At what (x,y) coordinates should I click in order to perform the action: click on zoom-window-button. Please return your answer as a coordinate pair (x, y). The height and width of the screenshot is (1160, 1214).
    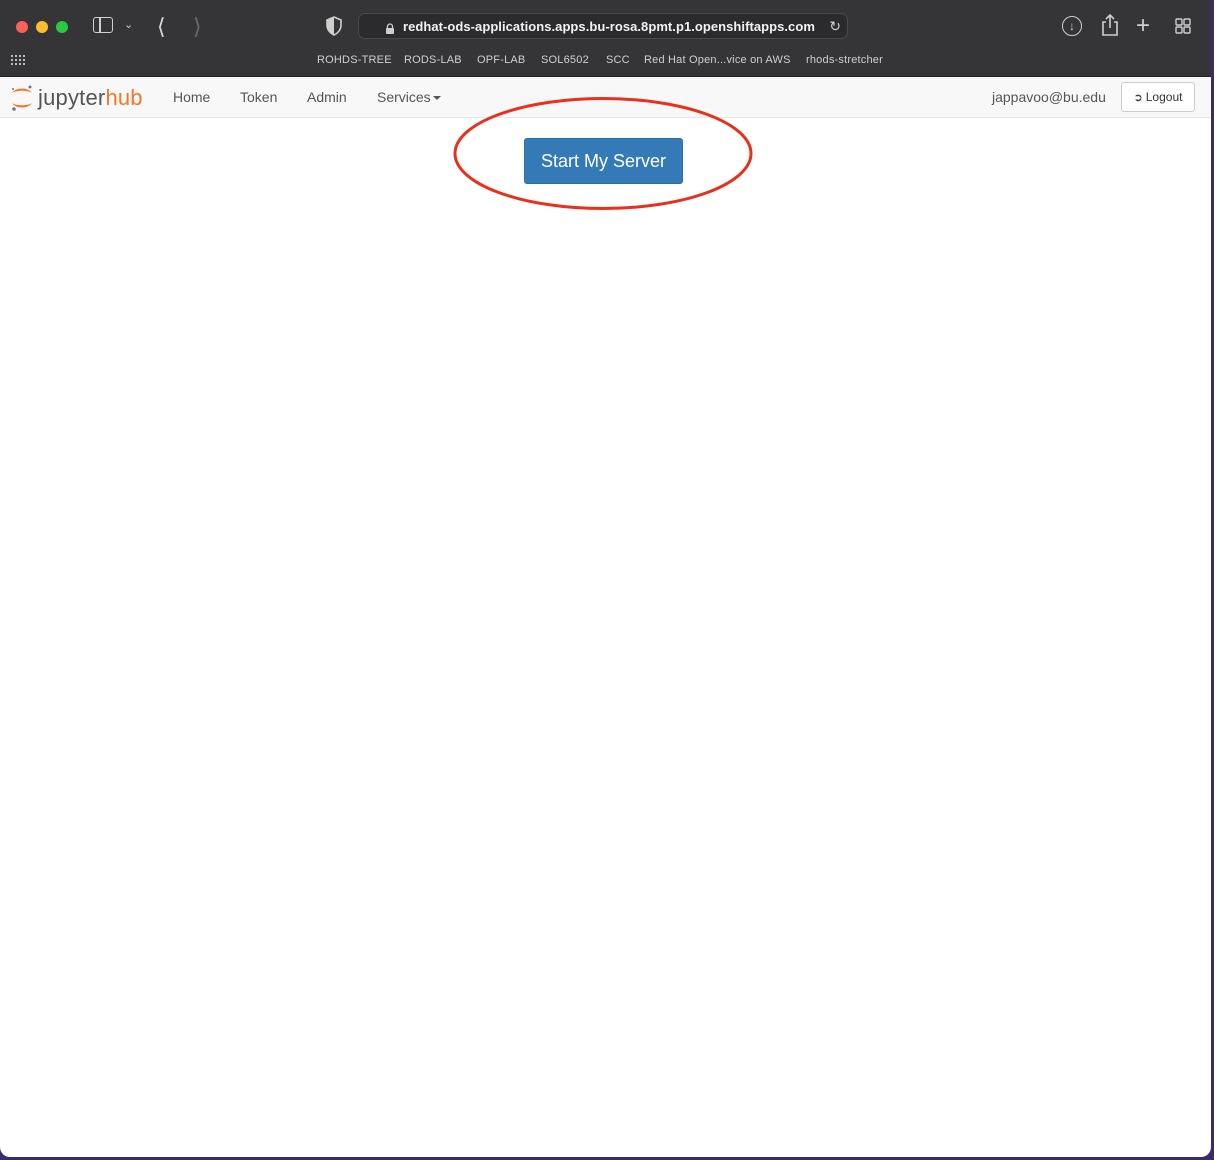
    Looking at the image, I should click on (62, 27).